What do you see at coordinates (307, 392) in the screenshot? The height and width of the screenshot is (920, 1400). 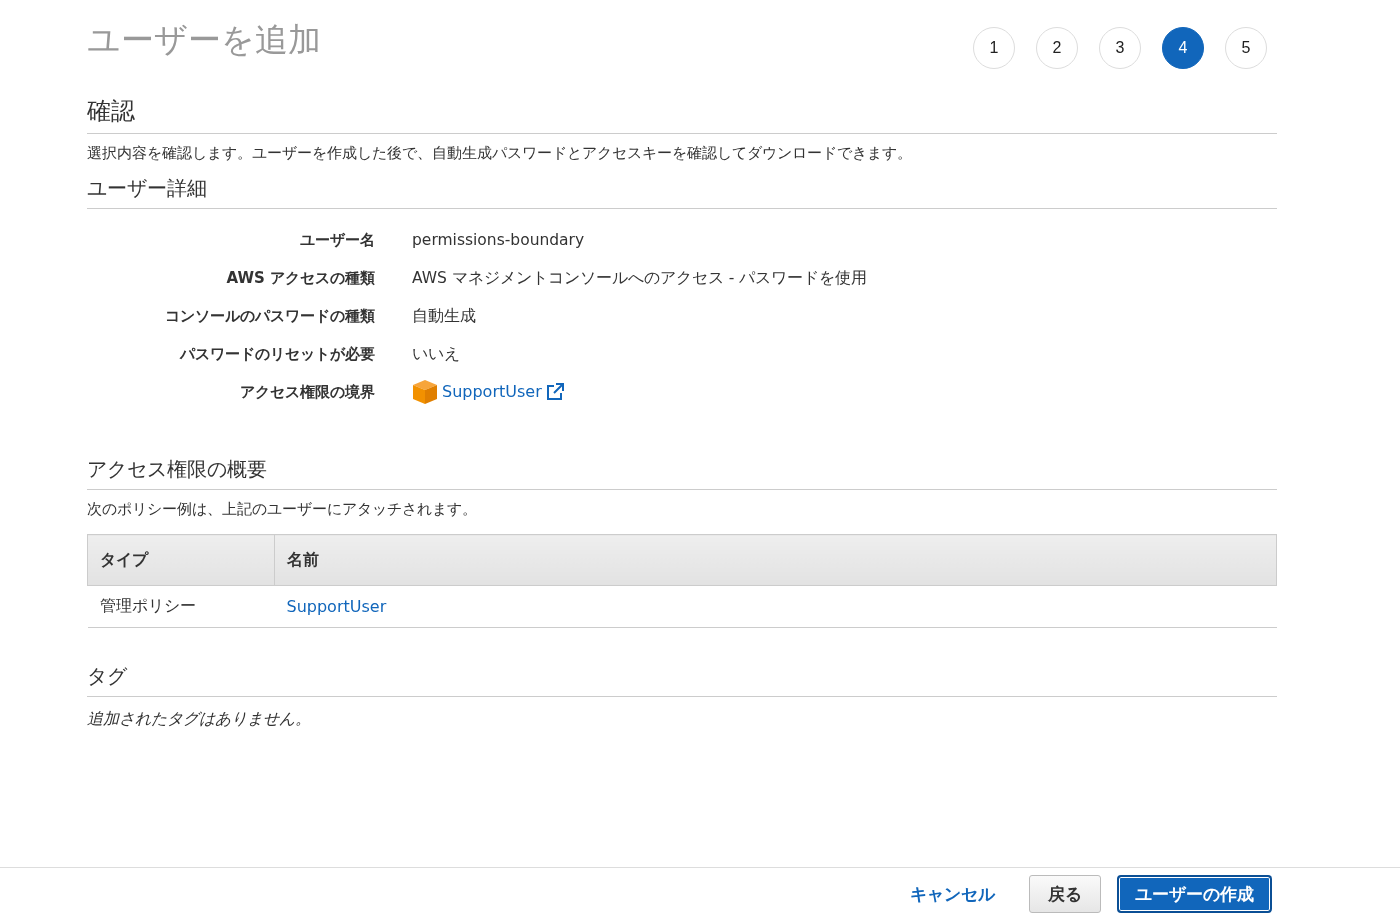 I see `detail-label: アクセス権限の境界` at bounding box center [307, 392].